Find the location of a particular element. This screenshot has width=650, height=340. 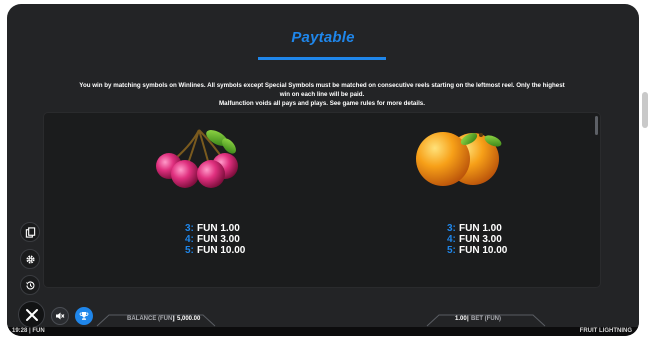

oranges-paytable: 3: FUN 1.00 4: FUN 3.00 5: FUN 10.00 is located at coordinates (477, 239).